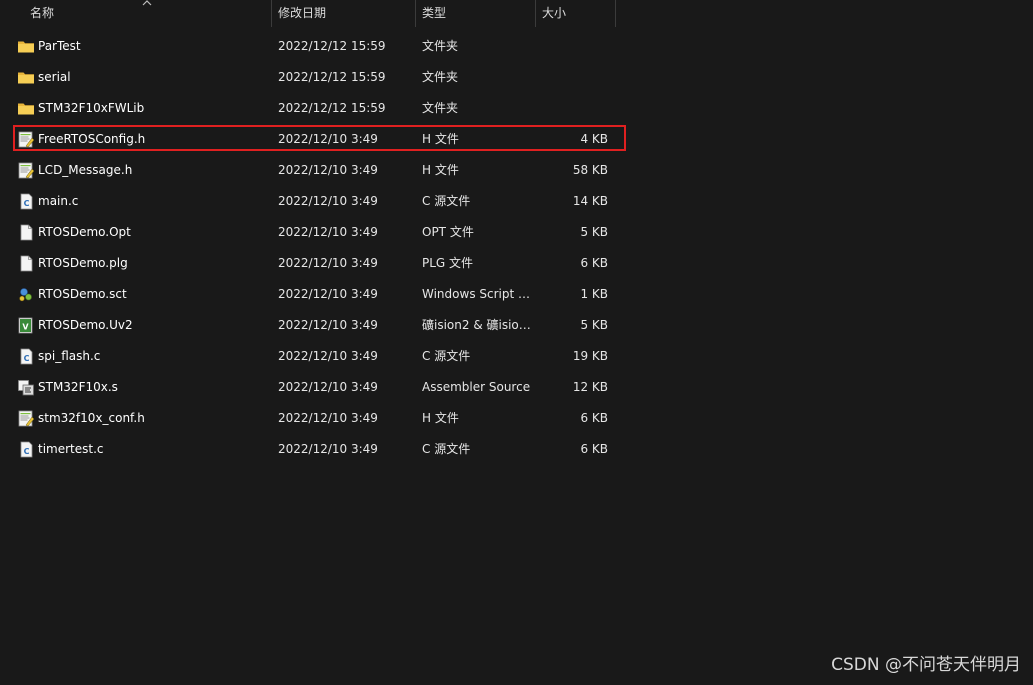  Describe the element at coordinates (590, 387) in the screenshot. I see `file-size: 12 KB` at that location.